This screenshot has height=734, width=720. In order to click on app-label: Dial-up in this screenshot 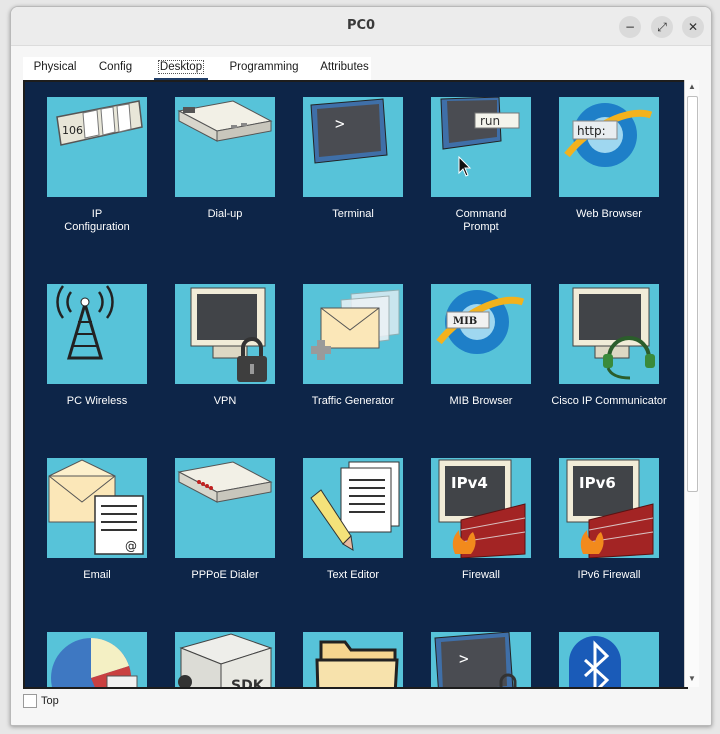, I will do `click(225, 214)`.